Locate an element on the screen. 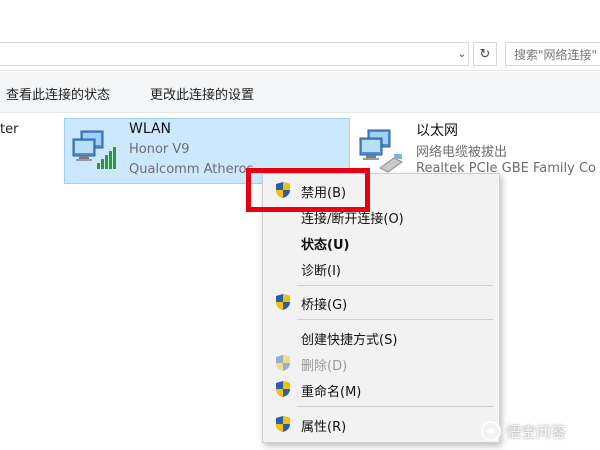 Image resolution: width=600 pixels, height=450 pixels. menu-item-label: 状态(U) is located at coordinates (325, 245).